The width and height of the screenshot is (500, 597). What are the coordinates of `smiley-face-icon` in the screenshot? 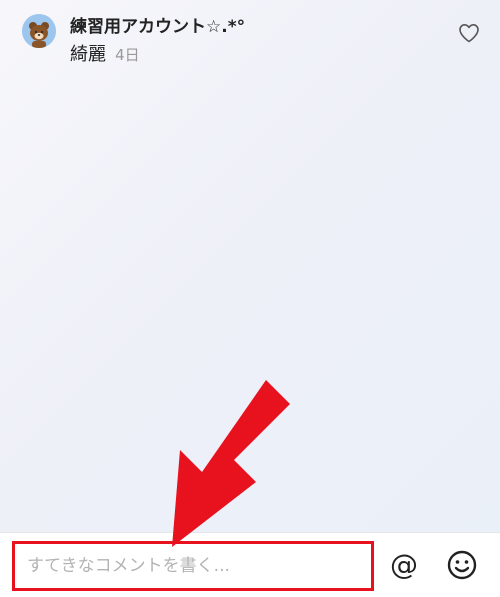 It's located at (462, 565).